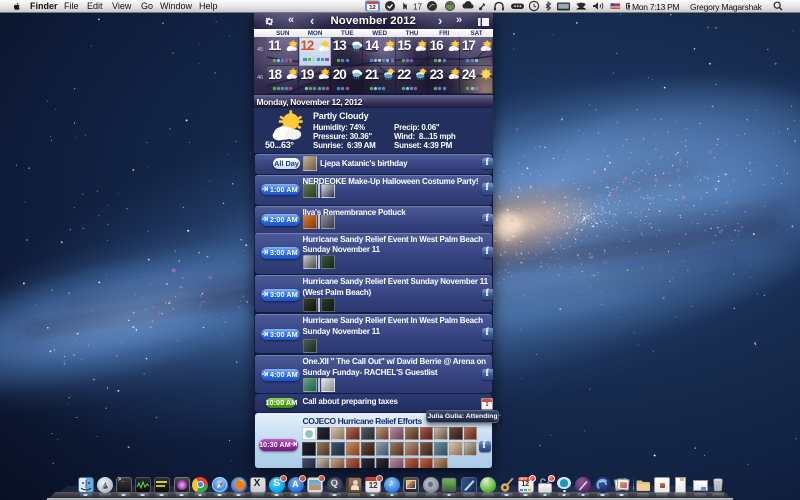  What do you see at coordinates (417, 7) in the screenshot?
I see `svg-text: 17` at bounding box center [417, 7].